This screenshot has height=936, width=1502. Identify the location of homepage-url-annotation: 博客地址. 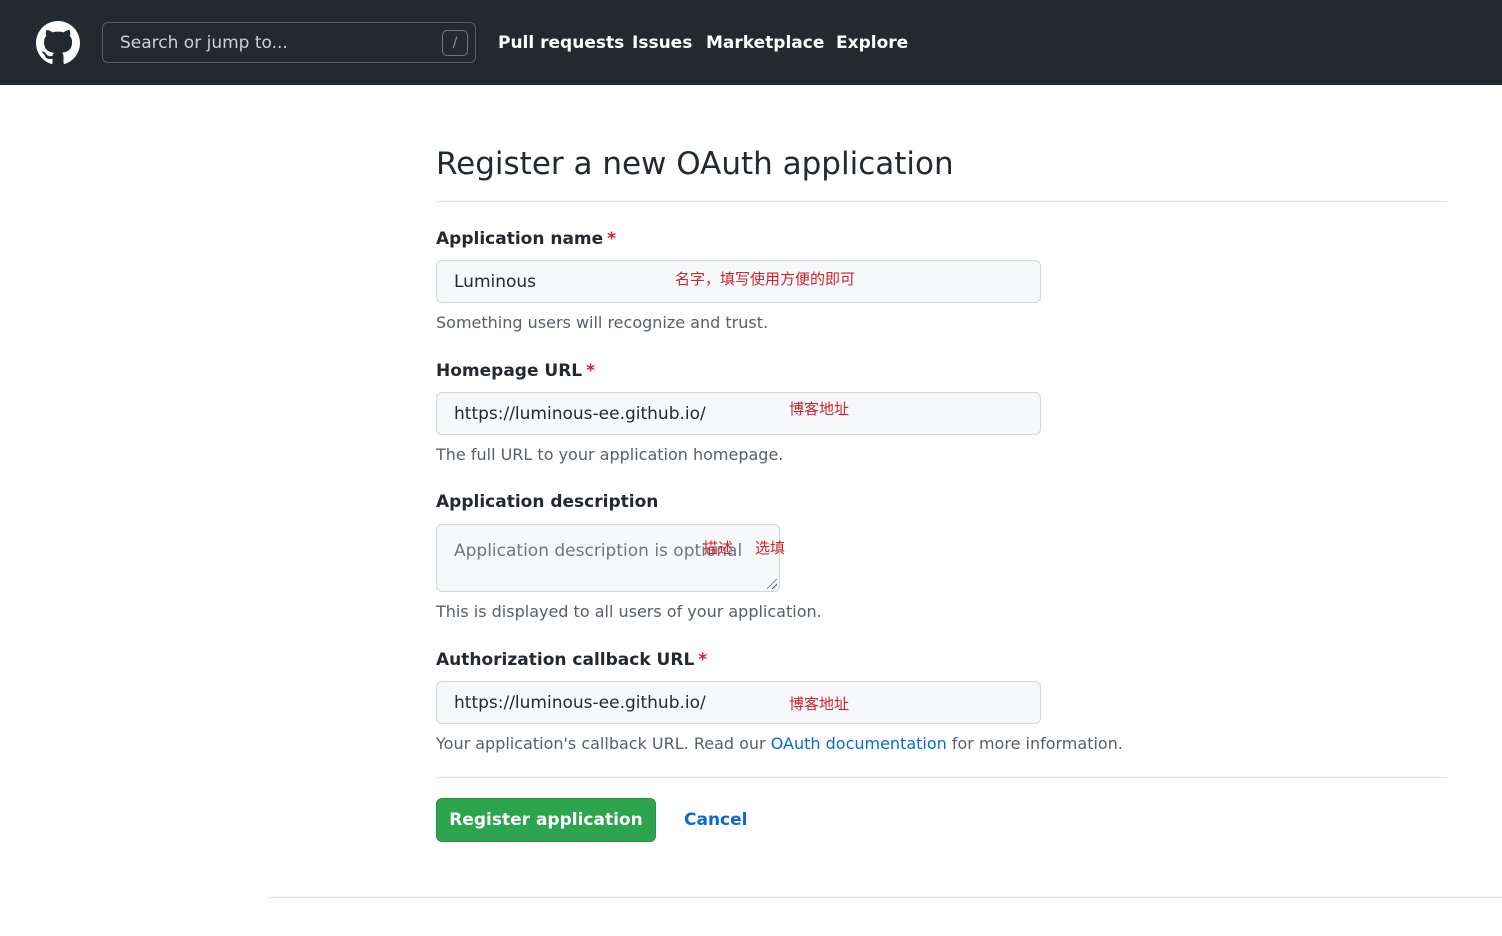
(819, 409).